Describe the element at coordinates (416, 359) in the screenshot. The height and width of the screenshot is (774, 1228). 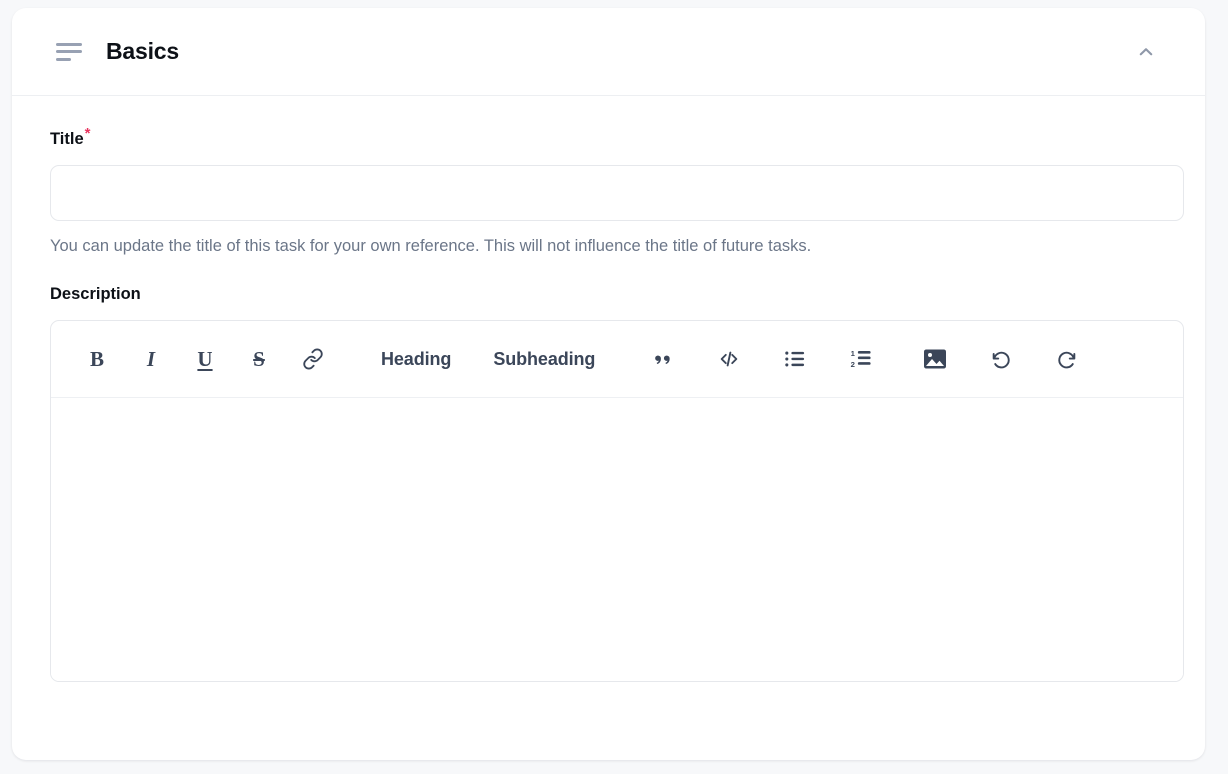
I see `heading-button: Heading` at that location.